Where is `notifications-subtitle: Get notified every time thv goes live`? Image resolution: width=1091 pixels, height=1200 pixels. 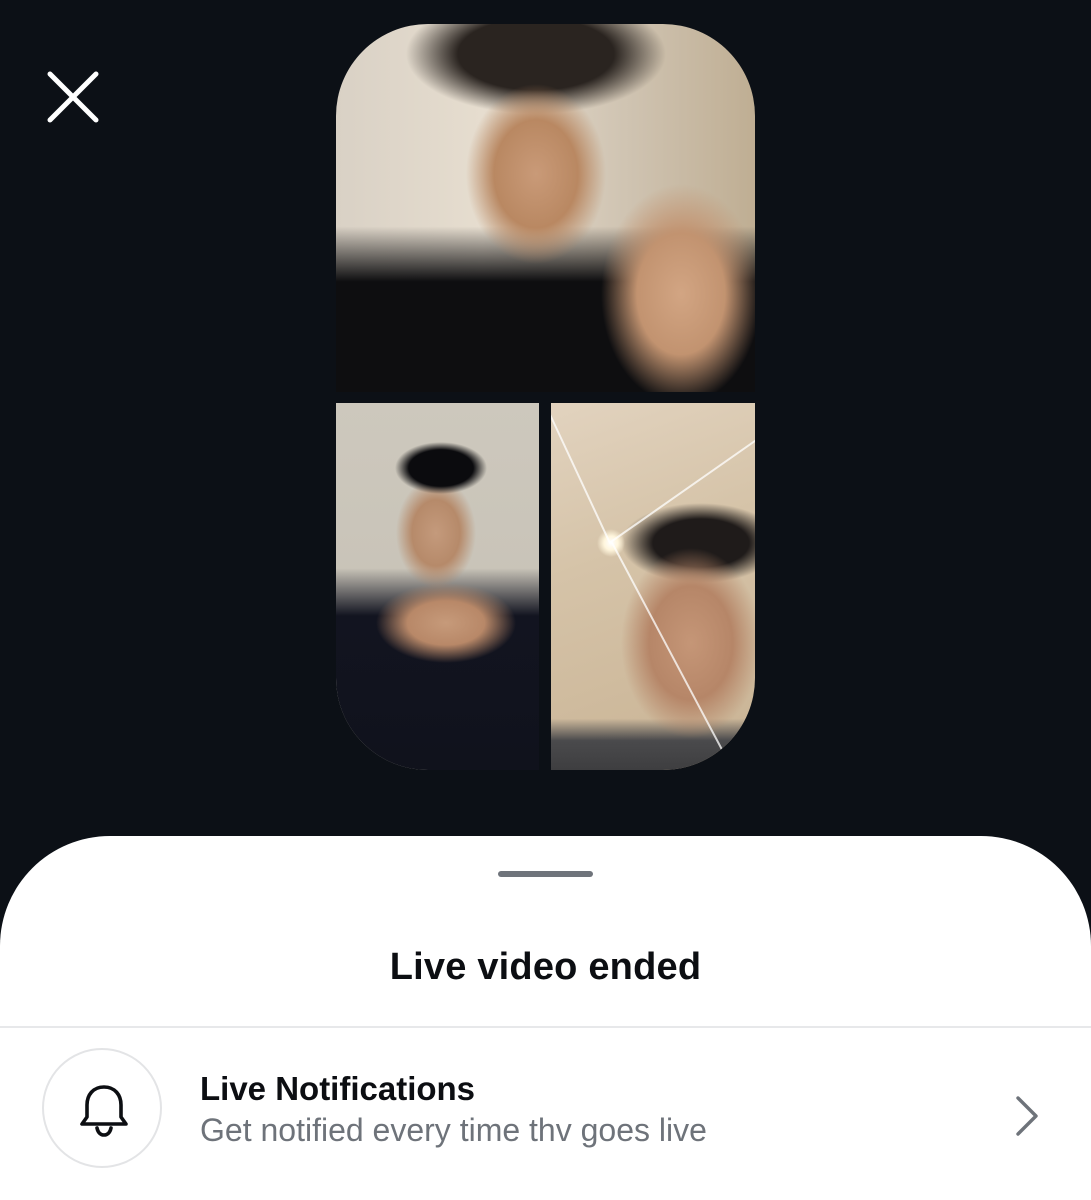
notifications-subtitle: Get notified every time thv goes live is located at coordinates (453, 1130).